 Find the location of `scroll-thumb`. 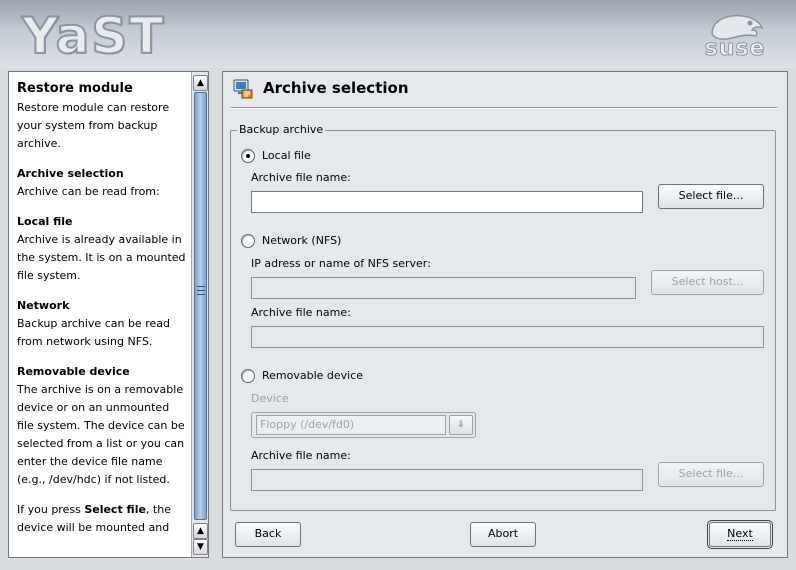

scroll-thumb is located at coordinates (200, 306).